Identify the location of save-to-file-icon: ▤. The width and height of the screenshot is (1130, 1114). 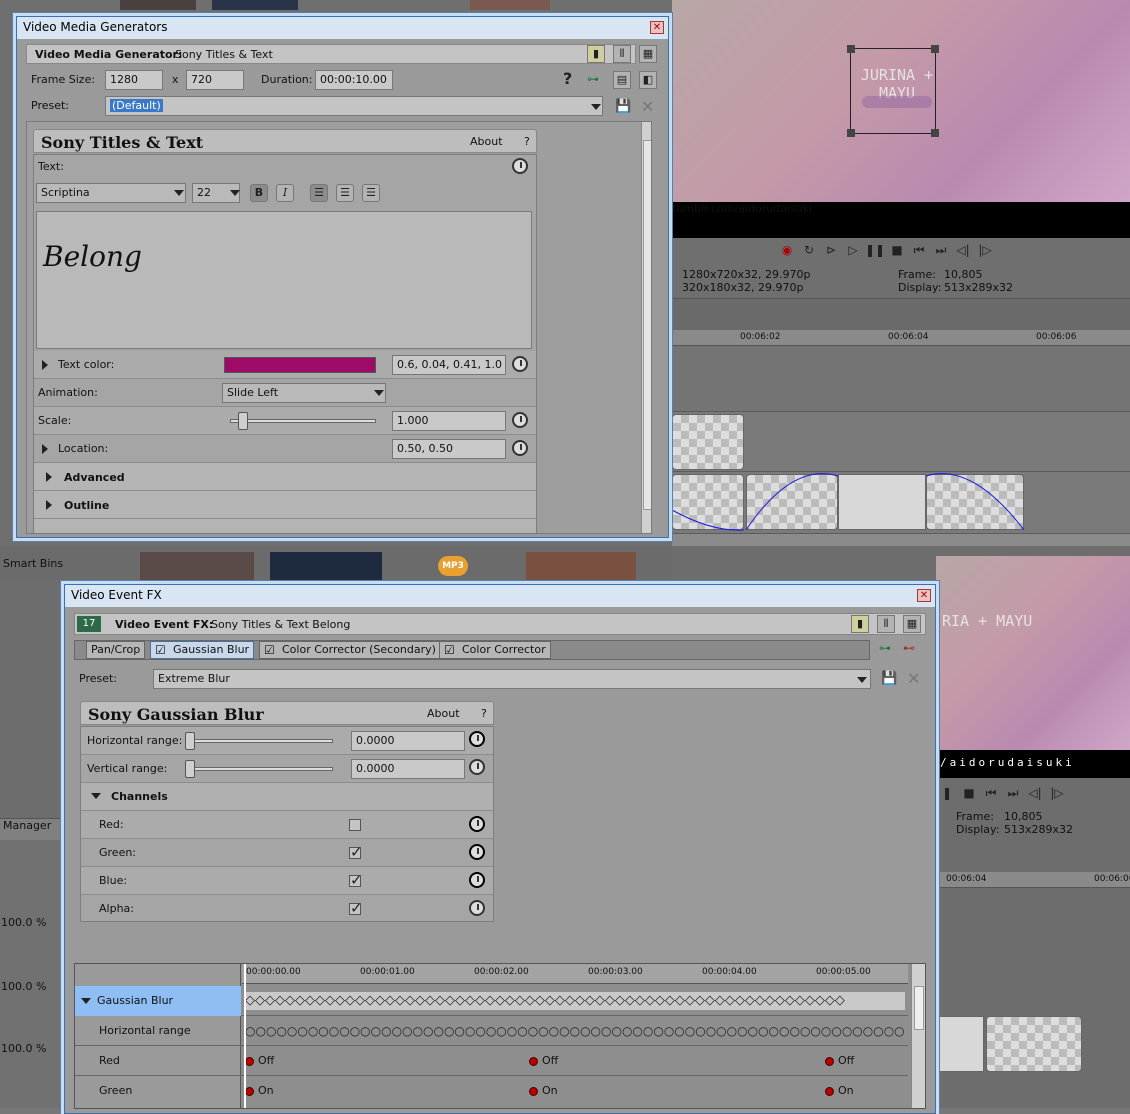
(622, 80).